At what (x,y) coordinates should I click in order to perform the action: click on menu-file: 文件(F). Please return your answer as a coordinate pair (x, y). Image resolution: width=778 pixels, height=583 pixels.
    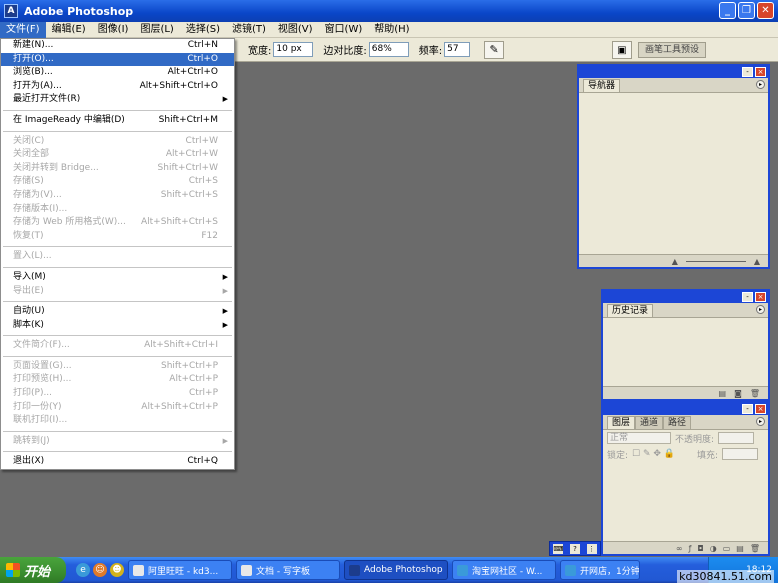
    Looking at the image, I should click on (23, 29).